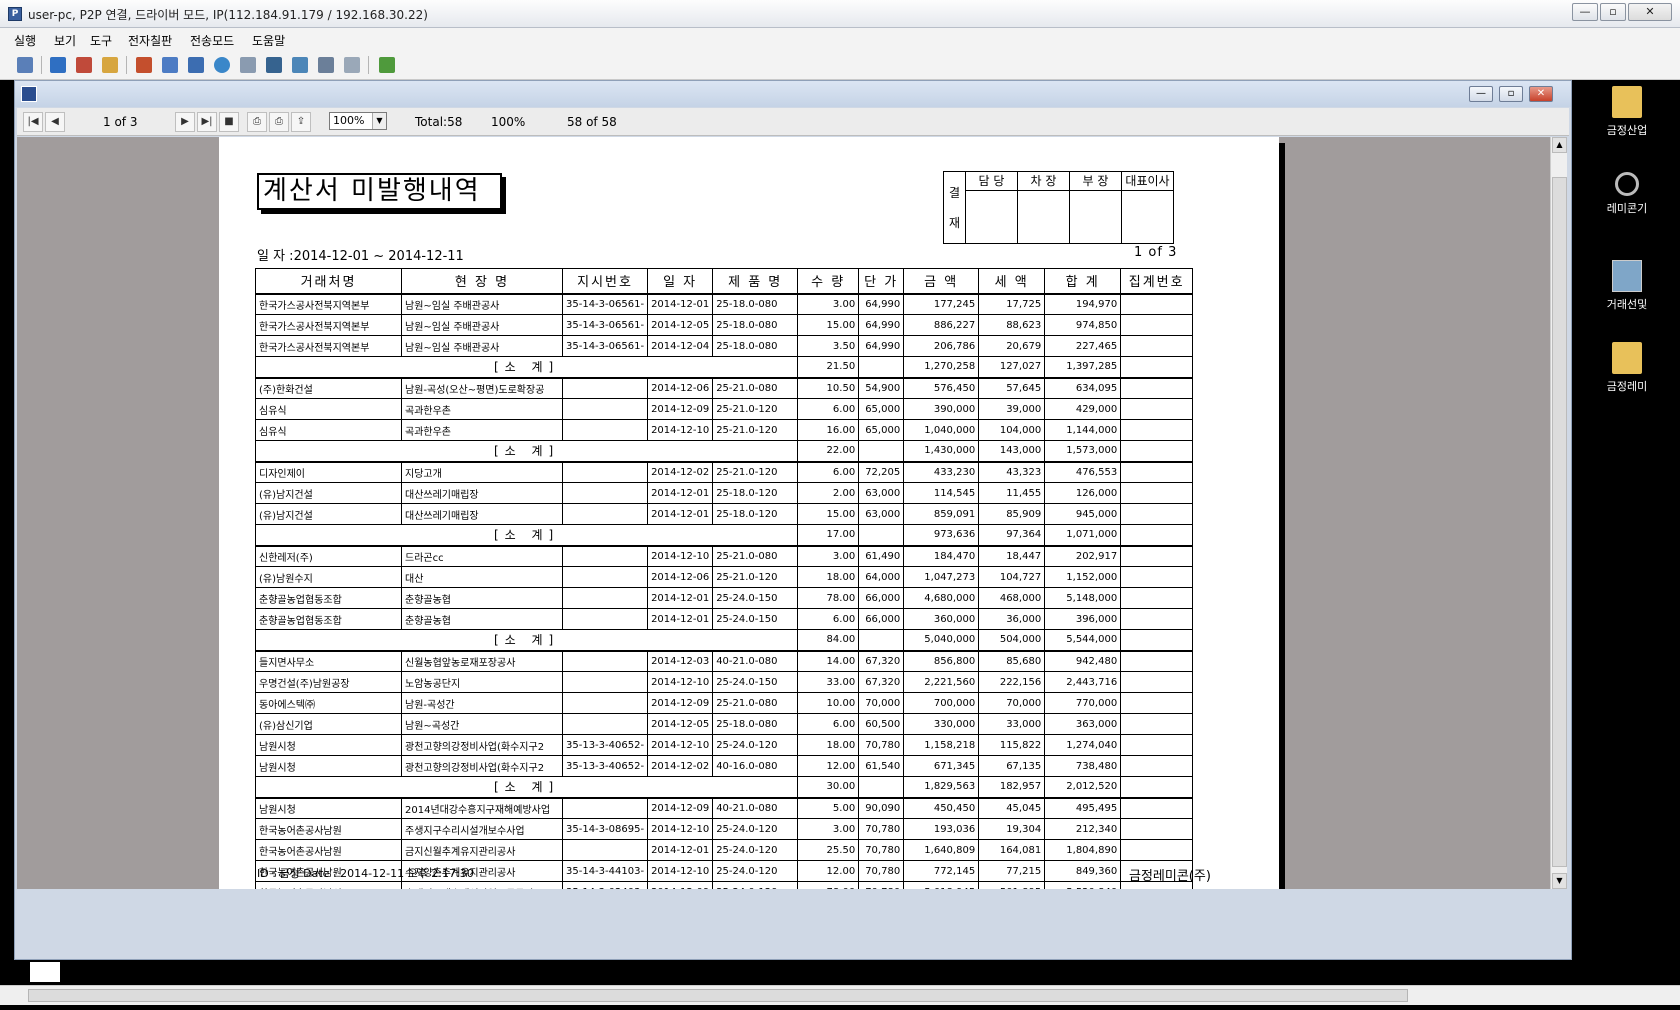 Image resolution: width=1680 pixels, height=1010 pixels. What do you see at coordinates (300, 65) in the screenshot?
I see `doc-icon` at bounding box center [300, 65].